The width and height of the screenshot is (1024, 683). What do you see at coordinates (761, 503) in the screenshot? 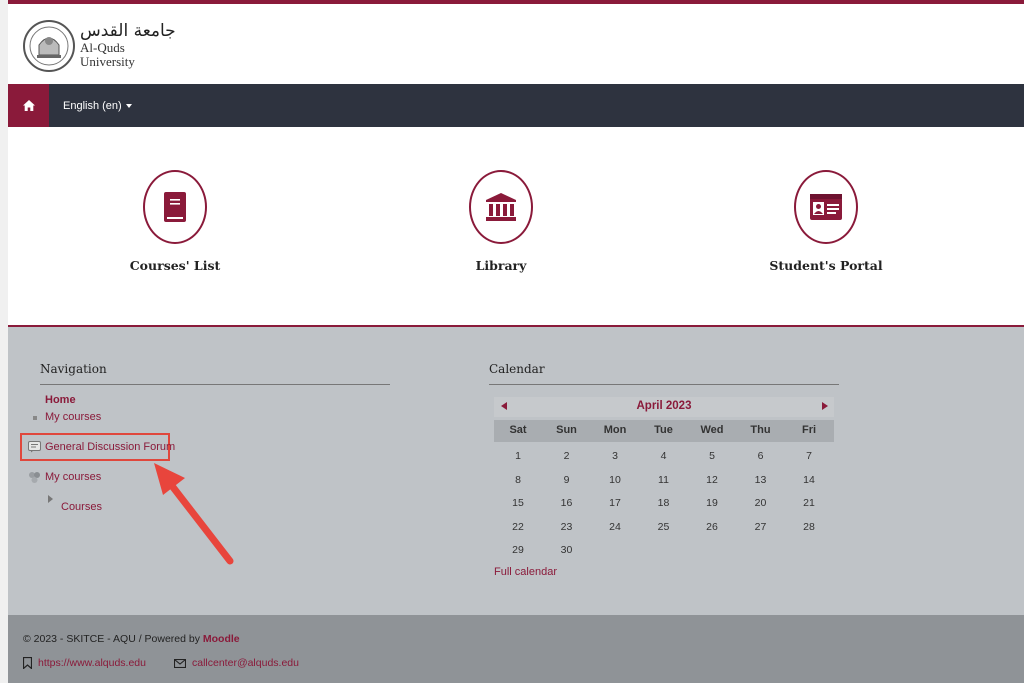
I see `calendar-day-cell: 20` at bounding box center [761, 503].